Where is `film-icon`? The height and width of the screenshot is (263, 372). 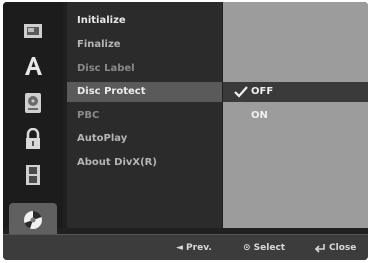 film-icon is located at coordinates (33, 31).